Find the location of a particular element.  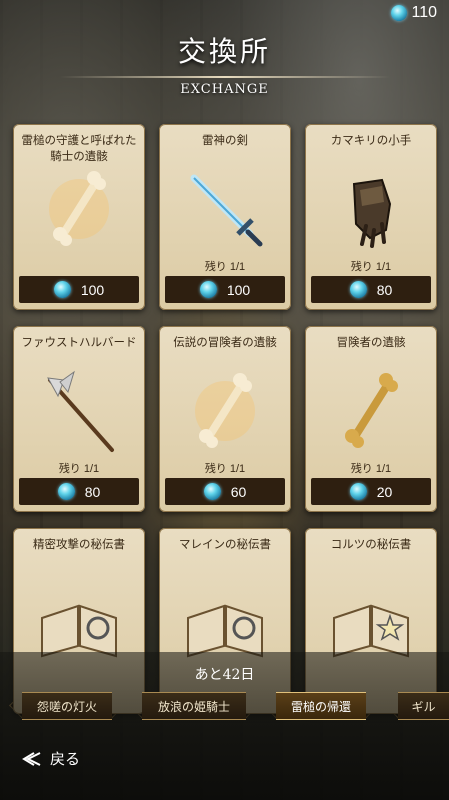

item-name: コルツの秘伝書 is located at coordinates (371, 544).